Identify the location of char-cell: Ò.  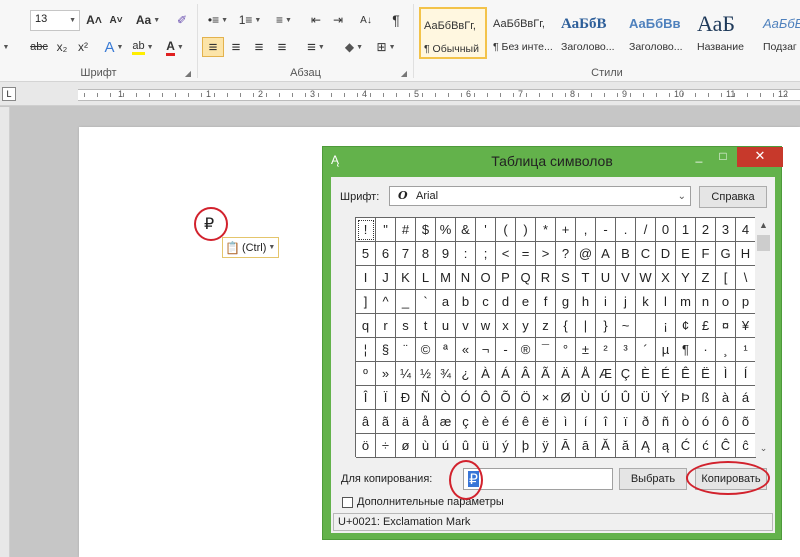
(446, 398).